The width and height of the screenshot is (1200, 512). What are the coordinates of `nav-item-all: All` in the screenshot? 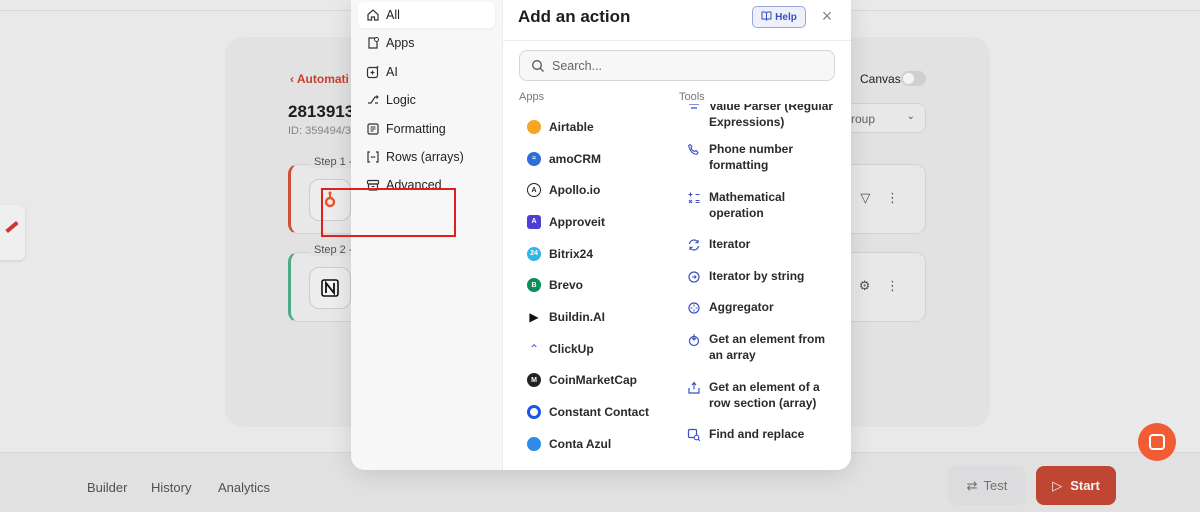 It's located at (426, 15).